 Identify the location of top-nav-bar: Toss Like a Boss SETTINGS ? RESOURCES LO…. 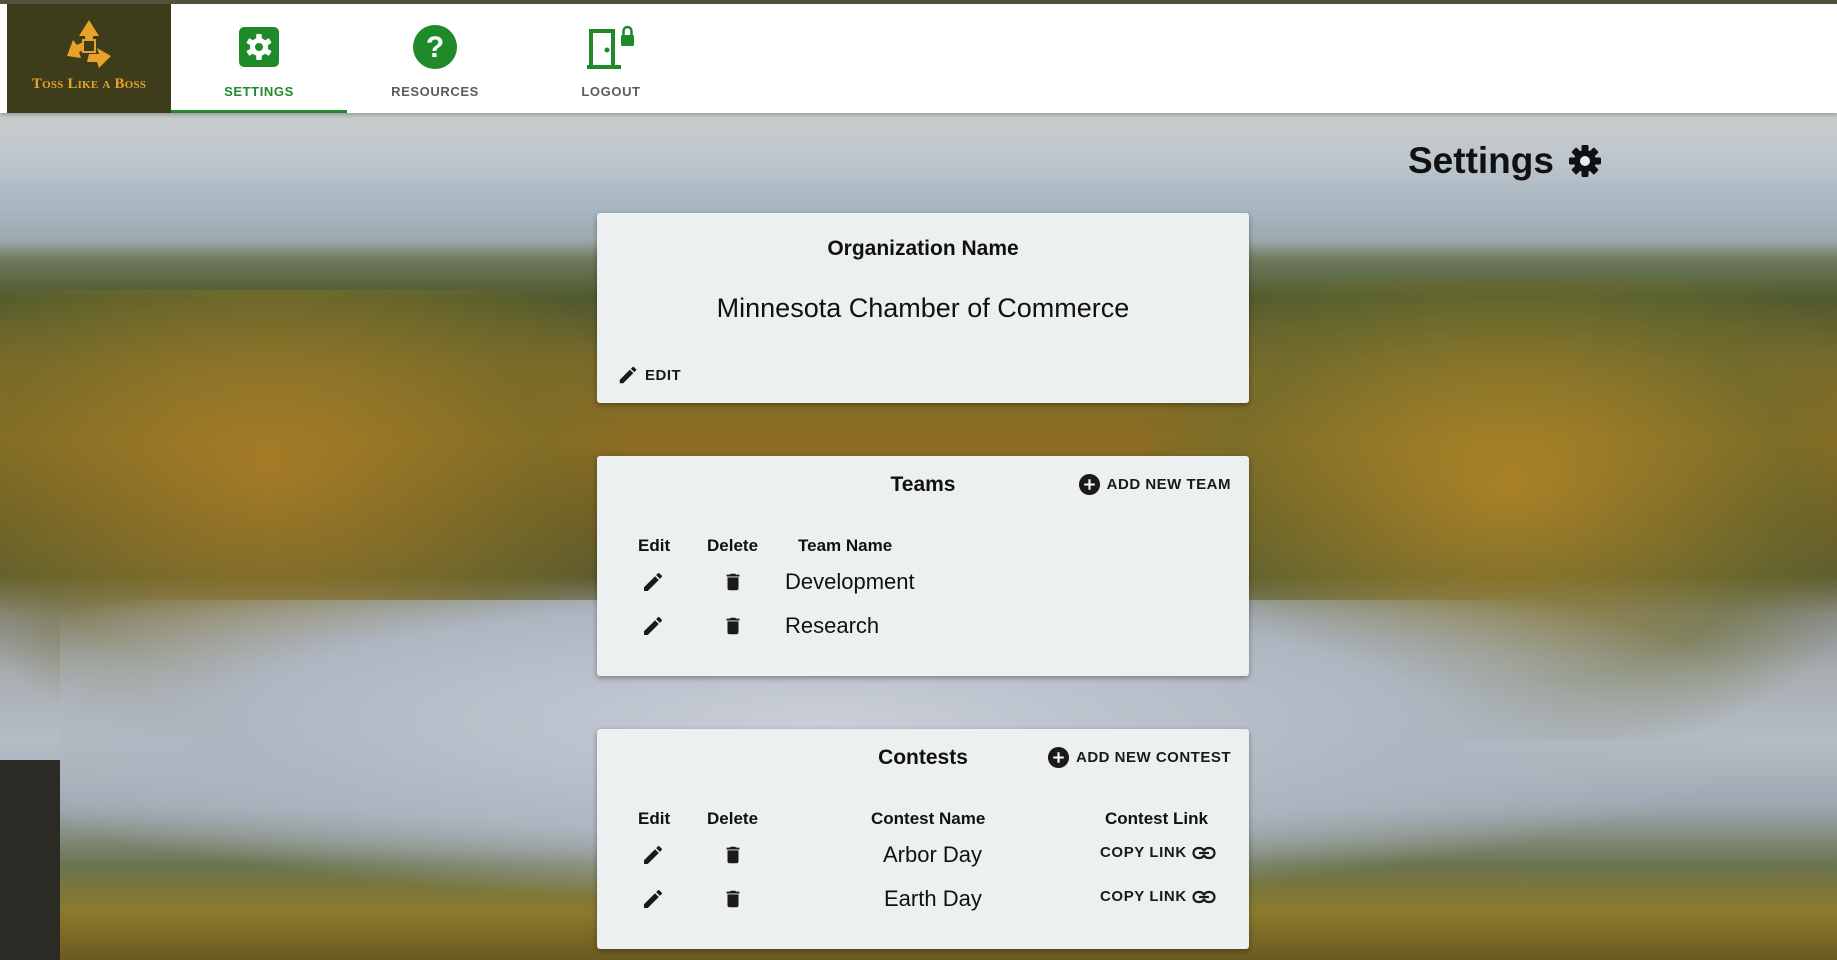
(918, 56).